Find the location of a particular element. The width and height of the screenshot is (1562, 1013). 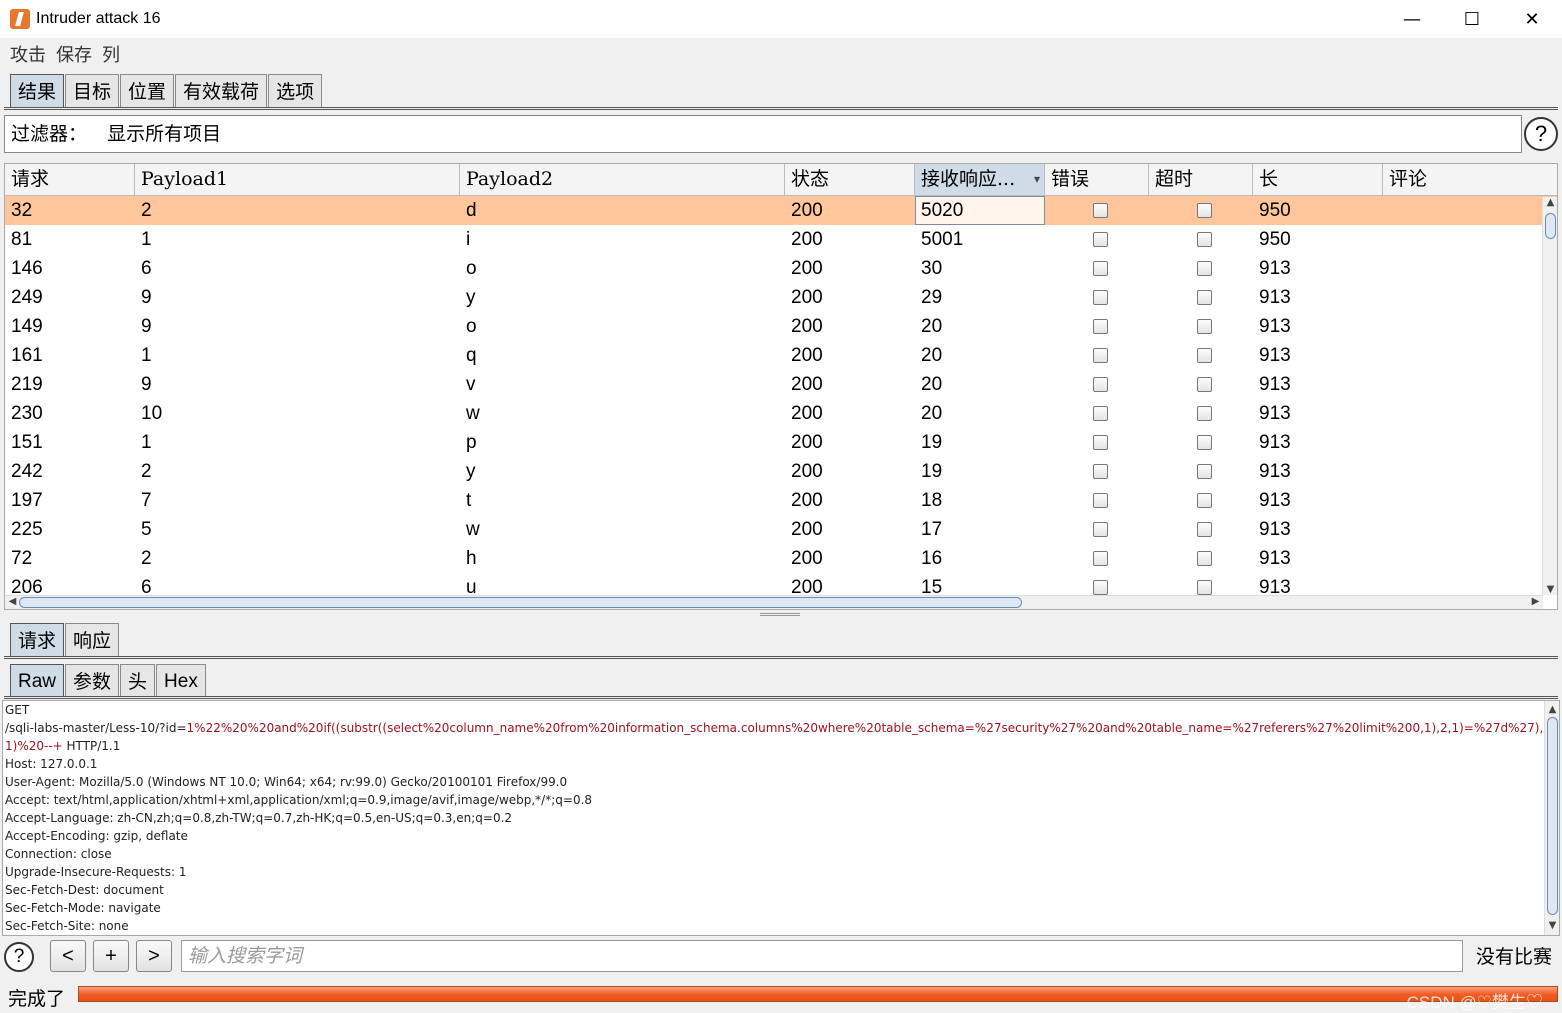

tab-options: 选项 is located at coordinates (295, 90).